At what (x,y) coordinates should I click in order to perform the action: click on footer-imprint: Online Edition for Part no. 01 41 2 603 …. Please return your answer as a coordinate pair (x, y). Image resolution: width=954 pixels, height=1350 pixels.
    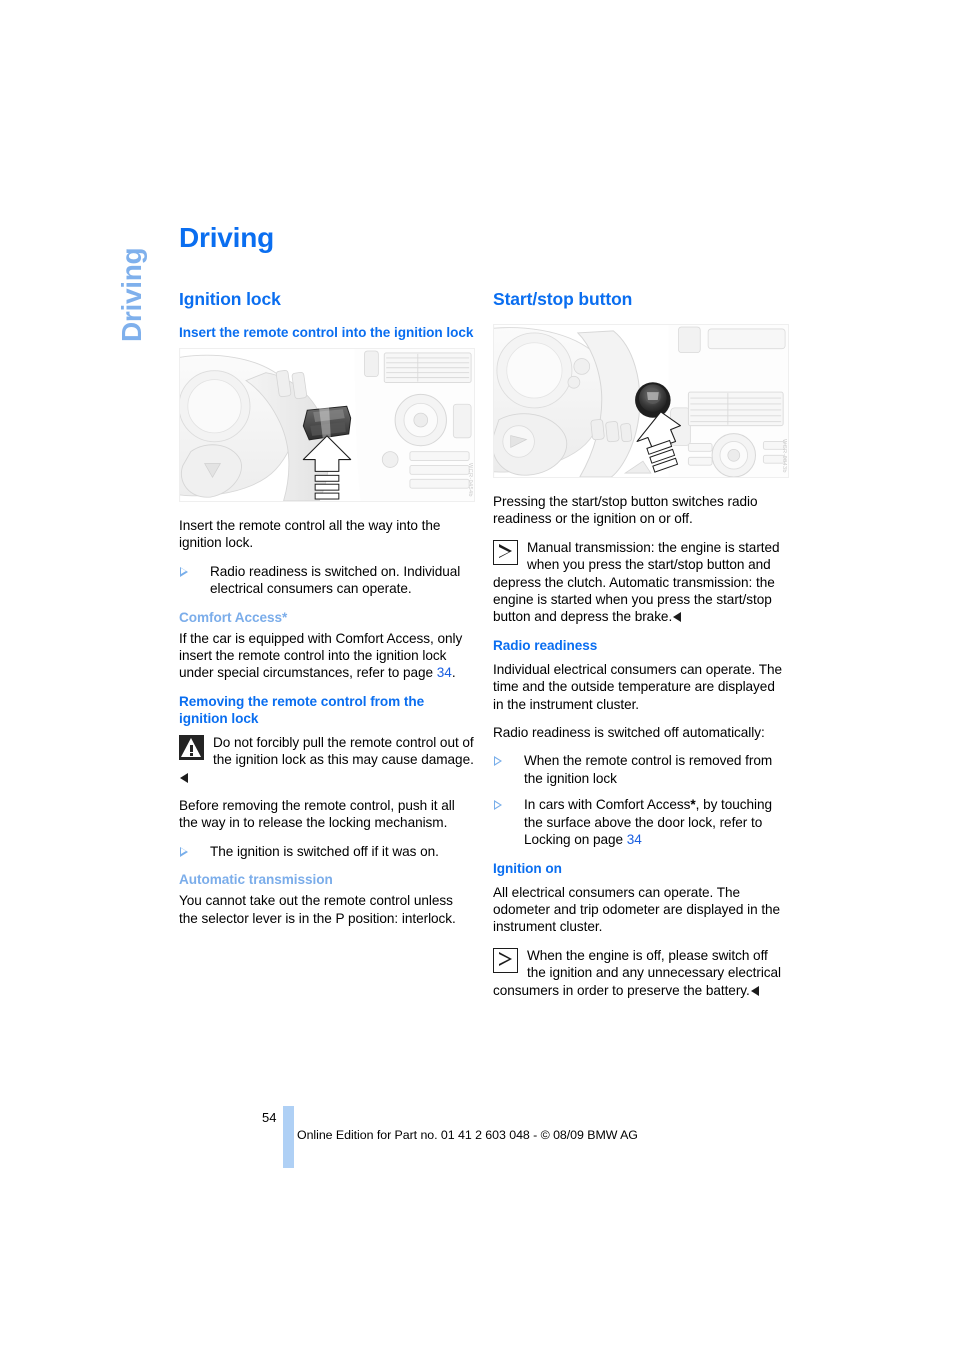
    Looking at the image, I should click on (467, 1135).